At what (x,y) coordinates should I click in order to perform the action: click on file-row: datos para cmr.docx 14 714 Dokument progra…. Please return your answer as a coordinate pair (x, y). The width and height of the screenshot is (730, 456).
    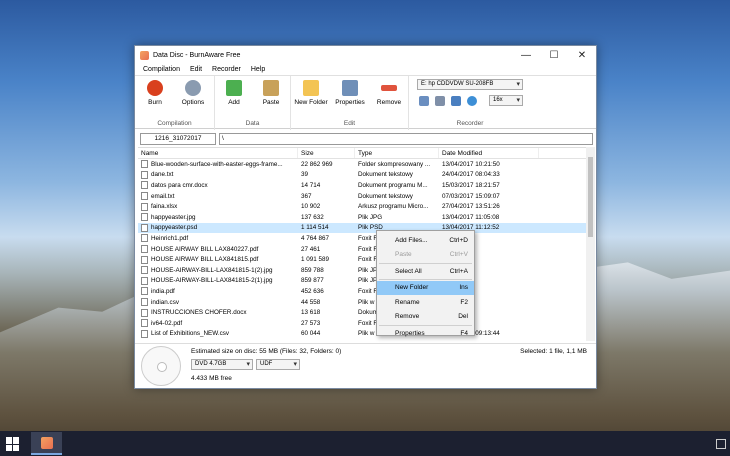
    Looking at the image, I should click on (362, 185).